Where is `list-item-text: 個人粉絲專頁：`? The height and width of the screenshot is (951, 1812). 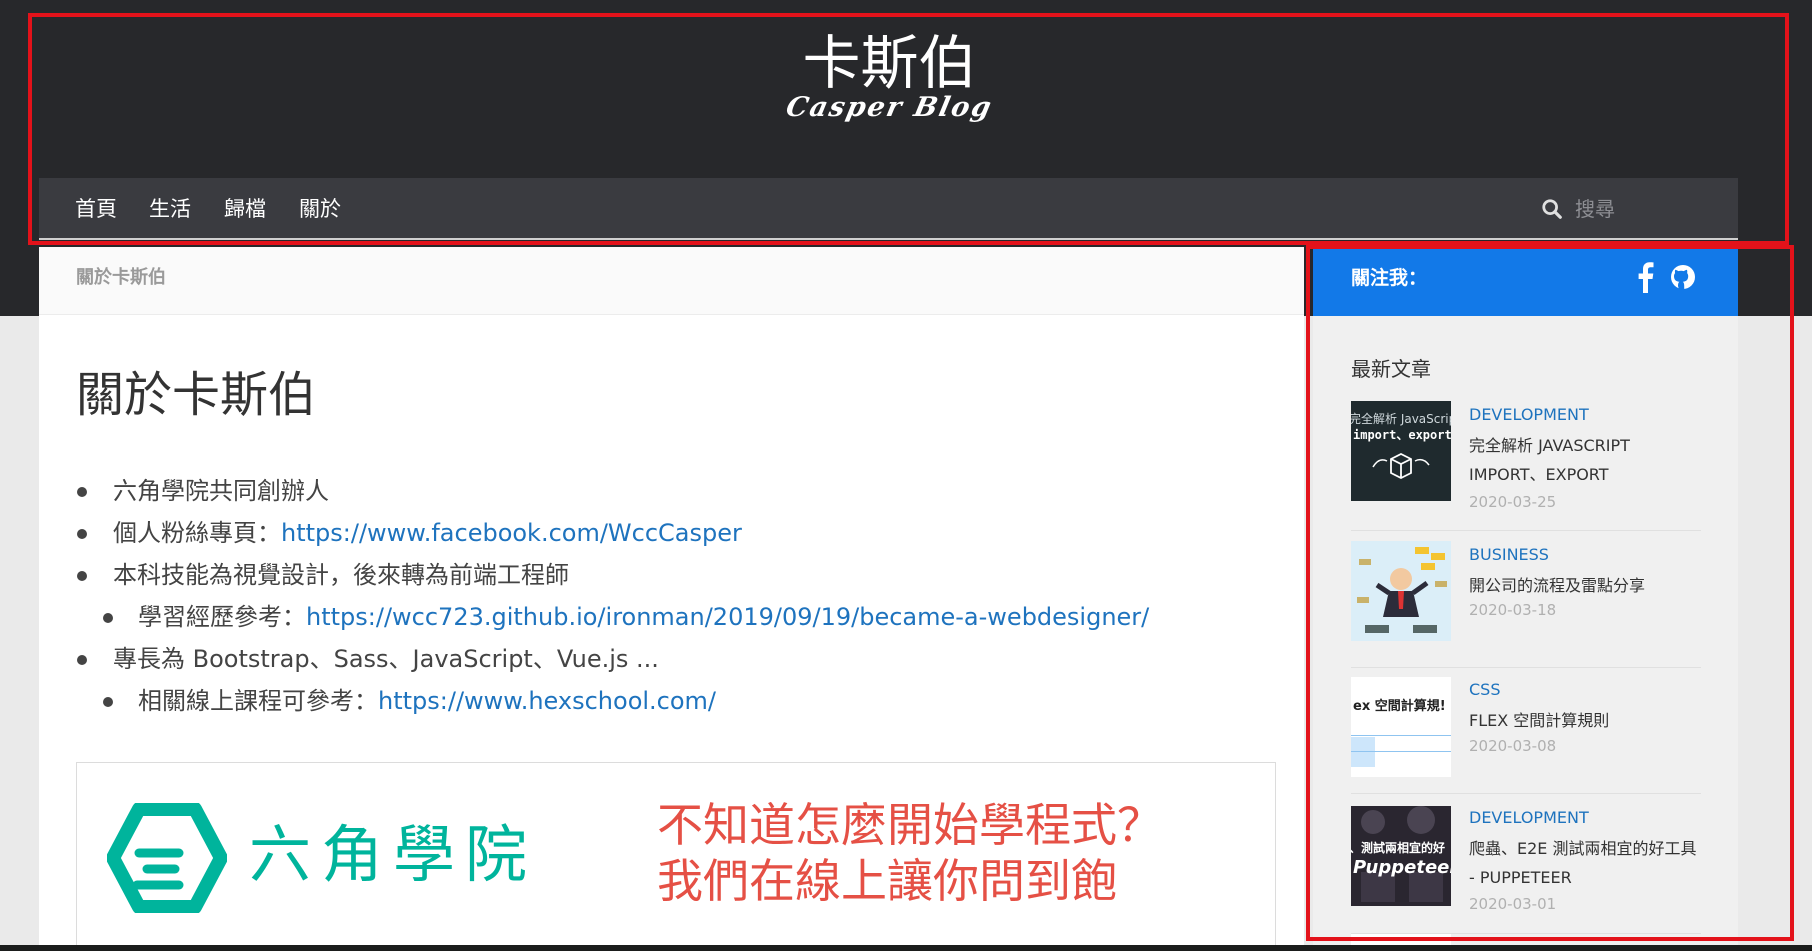 list-item-text: 個人粉絲專頁： is located at coordinates (197, 533).